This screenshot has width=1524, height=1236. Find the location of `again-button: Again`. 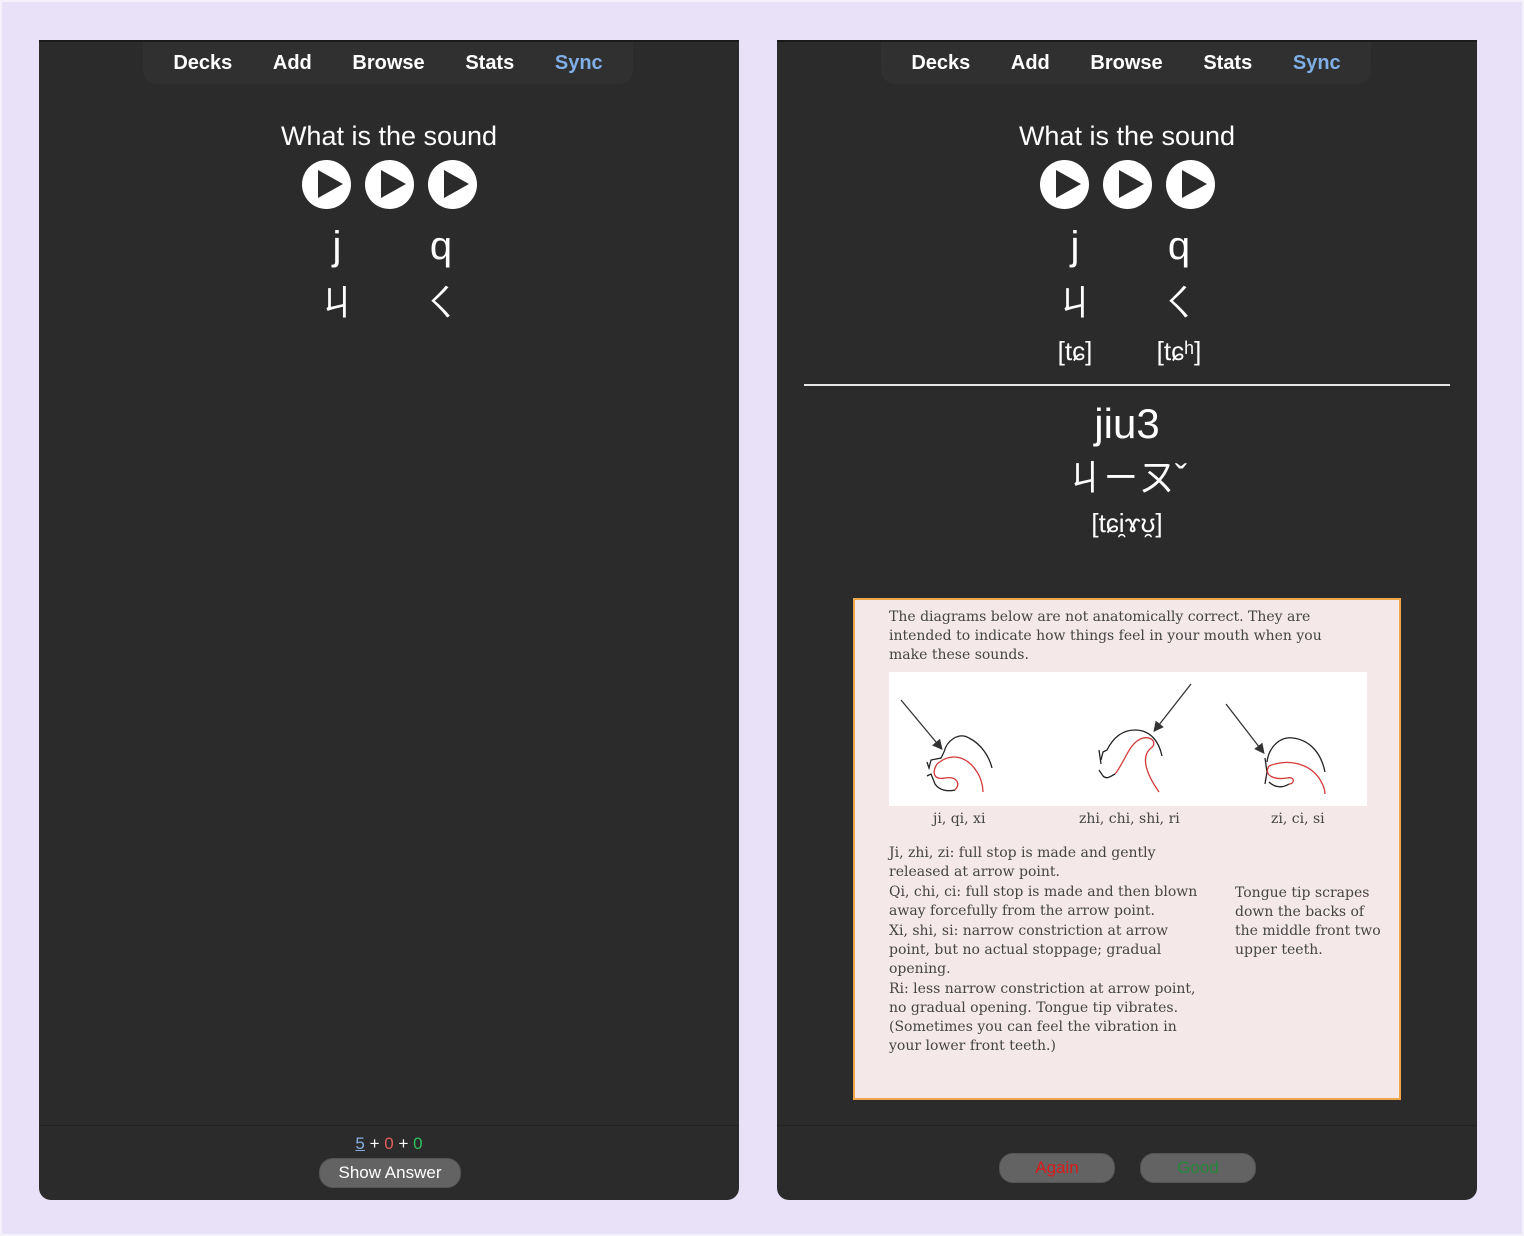

again-button: Again is located at coordinates (1057, 1168).